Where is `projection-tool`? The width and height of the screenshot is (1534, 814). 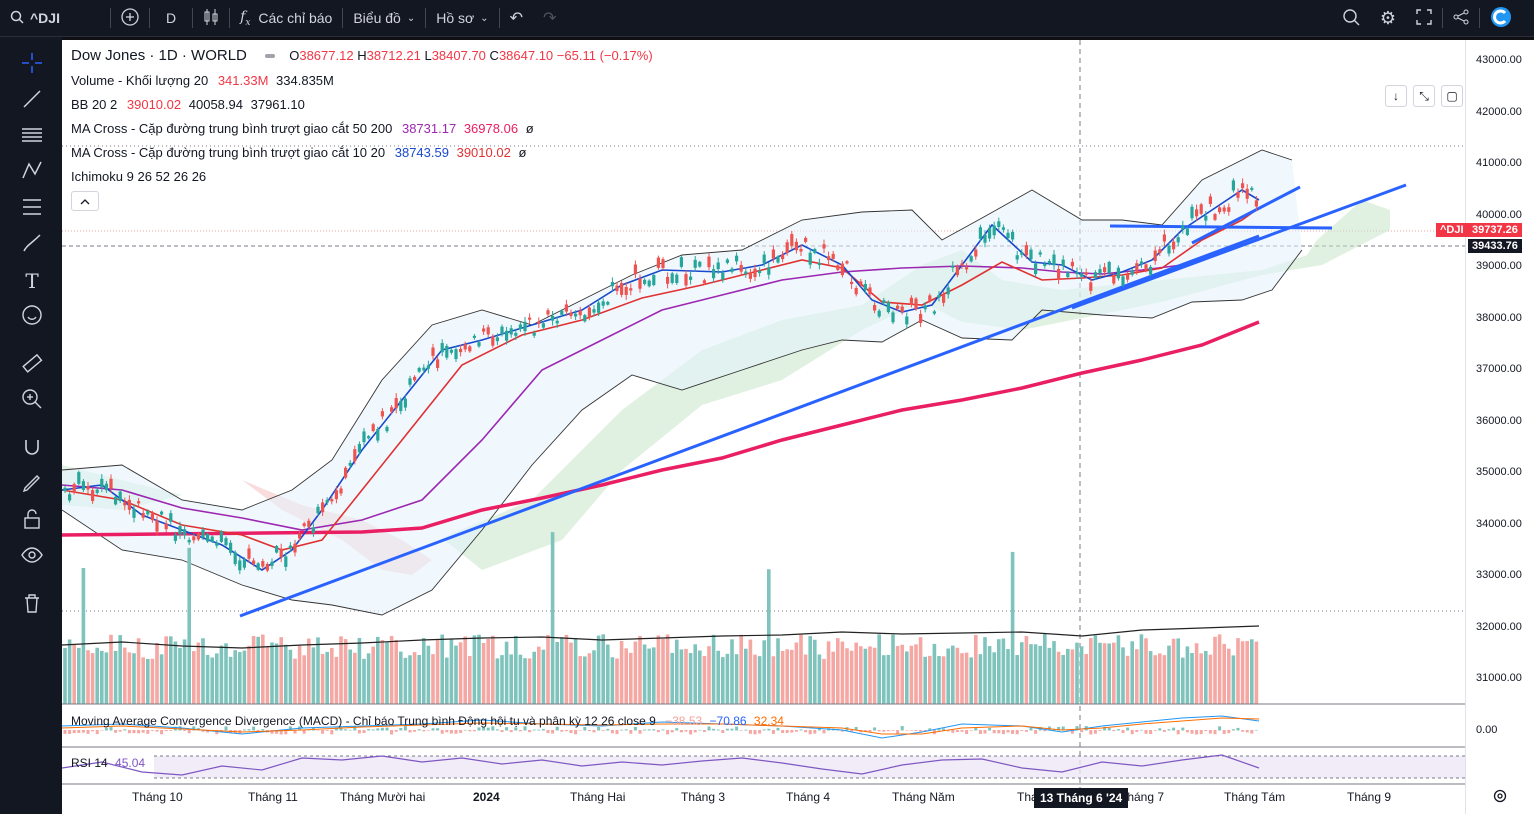 projection-tool is located at coordinates (32, 209).